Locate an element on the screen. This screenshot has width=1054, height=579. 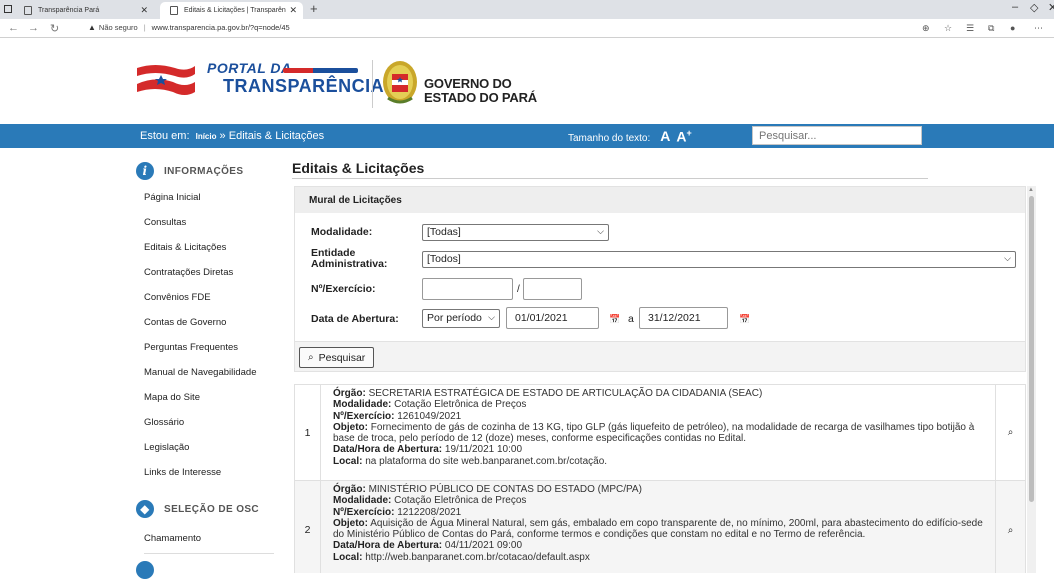
data-fim-input: 31/12/2021 is located at coordinates (683, 318).